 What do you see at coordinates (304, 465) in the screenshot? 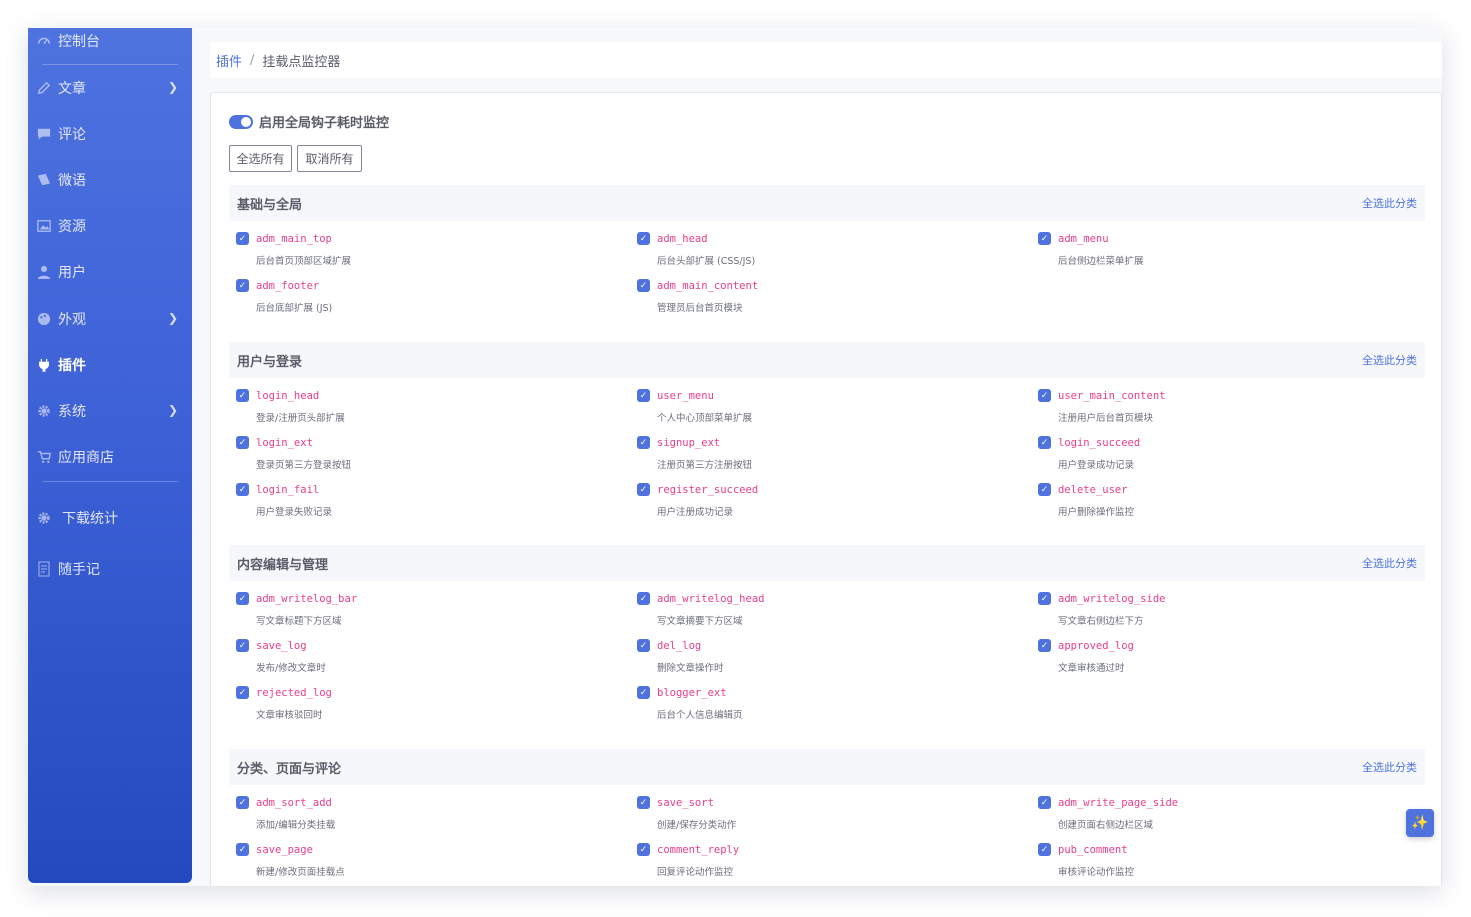
I see `hook-description: 登录页第三方登录按钮` at bounding box center [304, 465].